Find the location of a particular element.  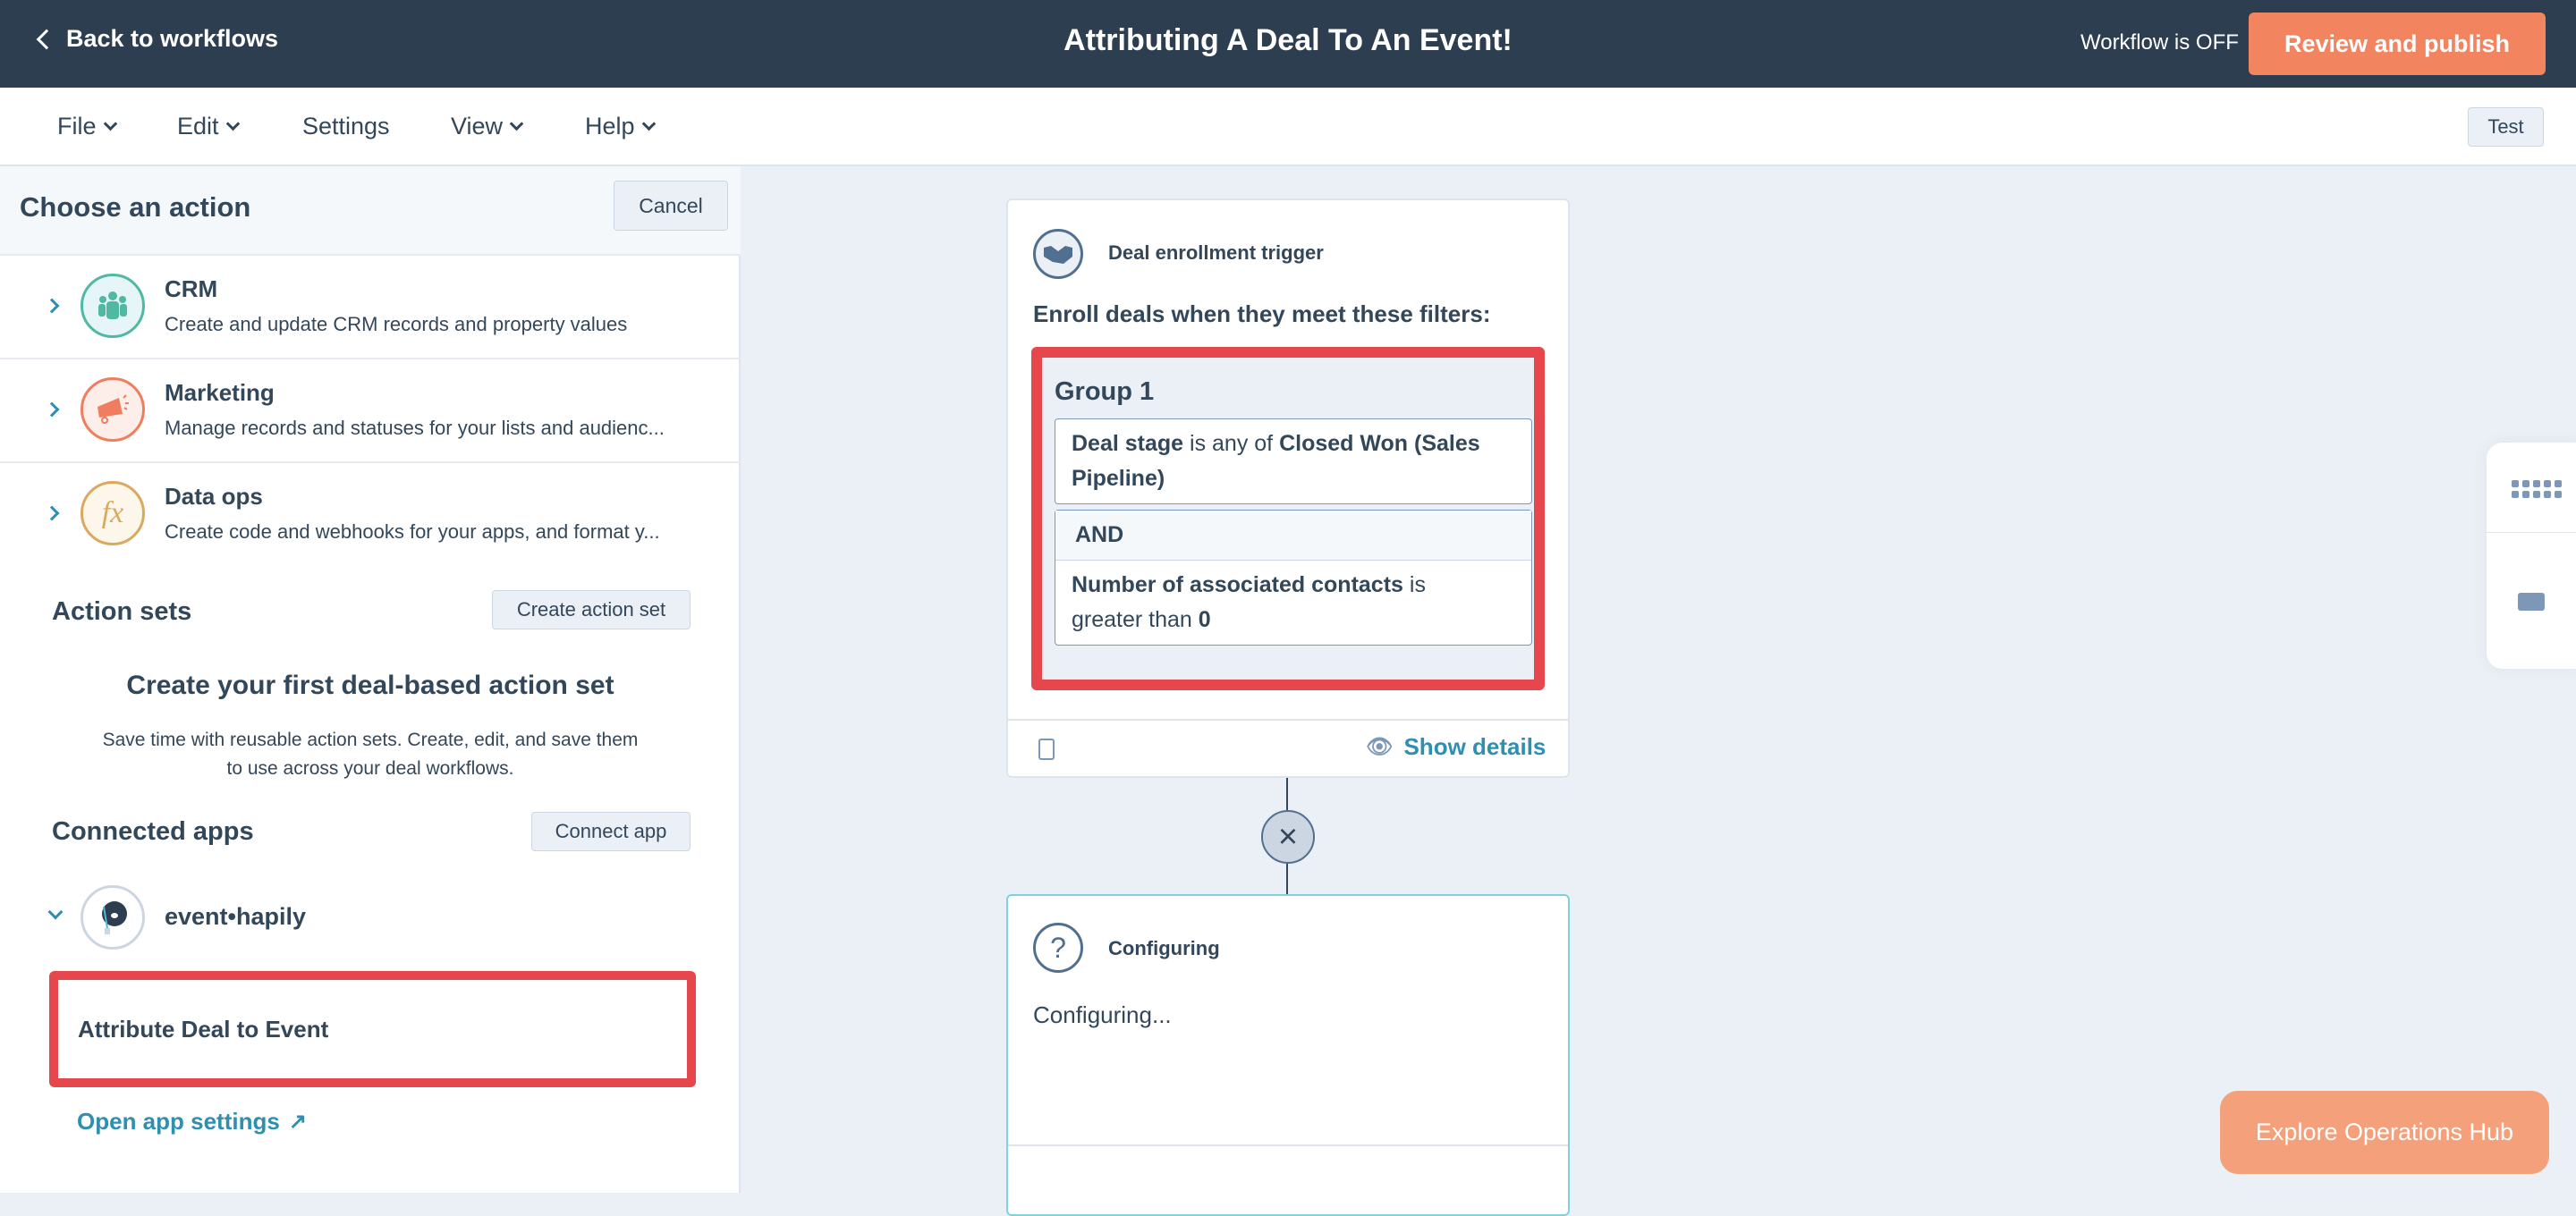

show-details-label: Show details is located at coordinates (1474, 747).